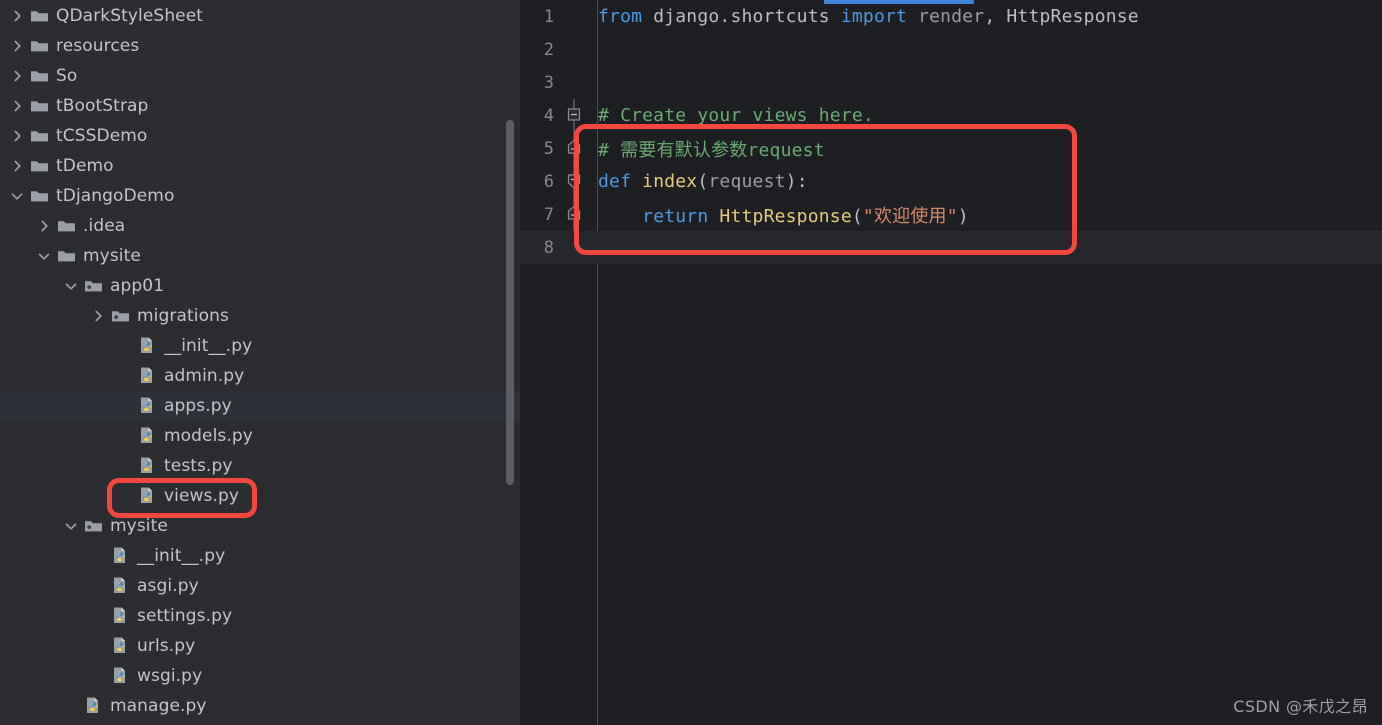 The image size is (1382, 725). What do you see at coordinates (260, 76) in the screenshot?
I see `tree-item-so: So` at bounding box center [260, 76].